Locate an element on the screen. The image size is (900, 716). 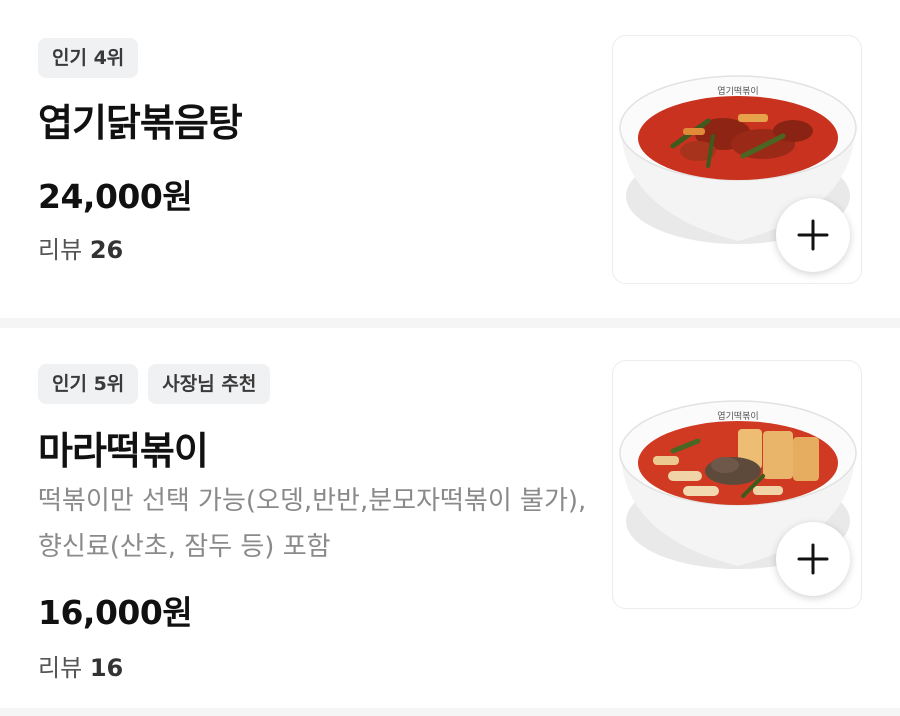
owner-pick-badge: 사장님 추천 is located at coordinates (209, 384).